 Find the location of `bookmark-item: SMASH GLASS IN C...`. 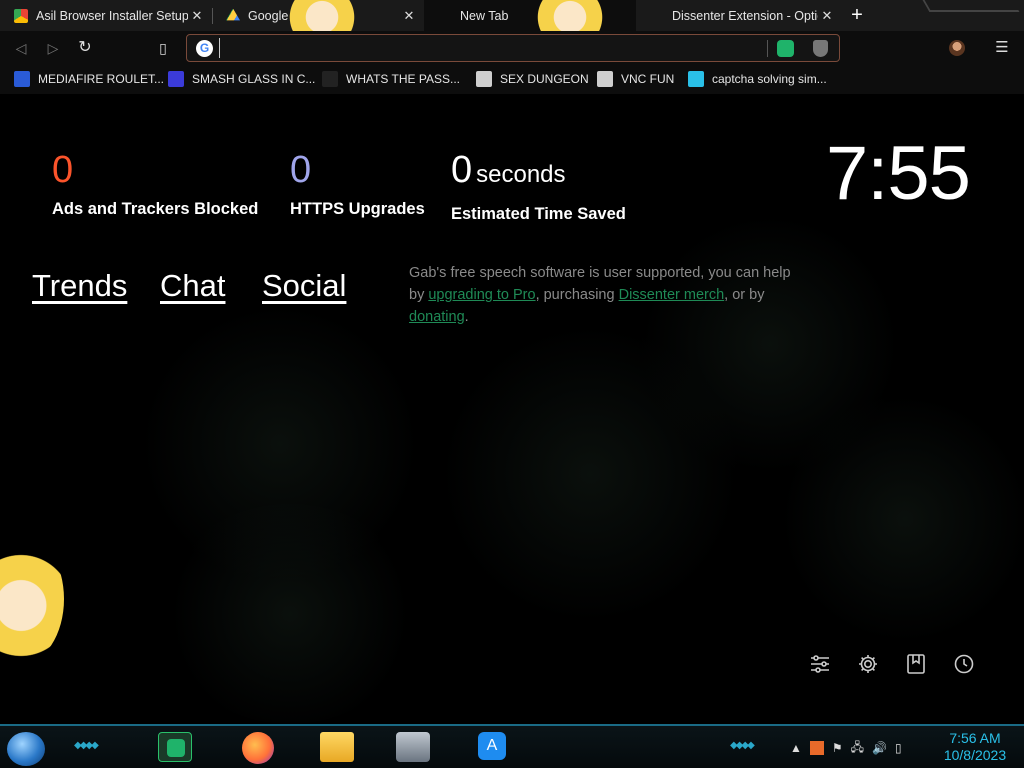

bookmark-item: SMASH GLASS IN C... is located at coordinates (241, 79).